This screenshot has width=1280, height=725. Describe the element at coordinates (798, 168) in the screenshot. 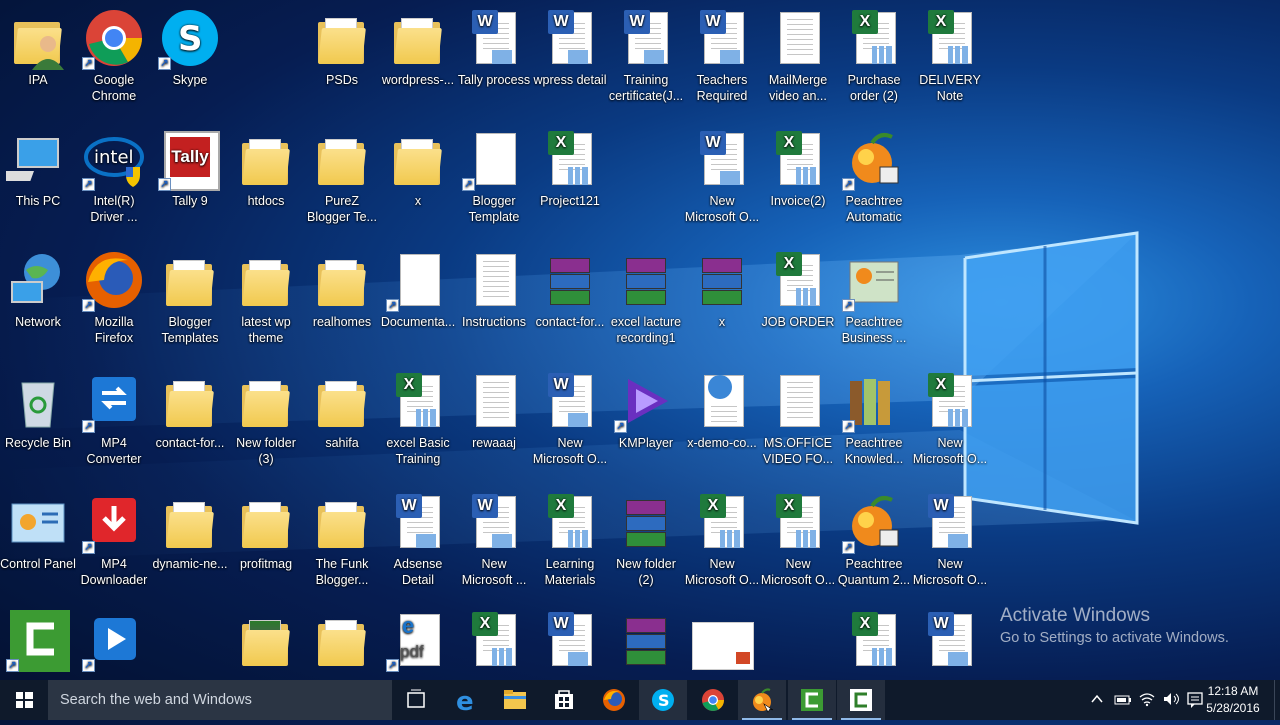

I see `desktop-icon-invoice-2: X Invoice(2)` at that location.